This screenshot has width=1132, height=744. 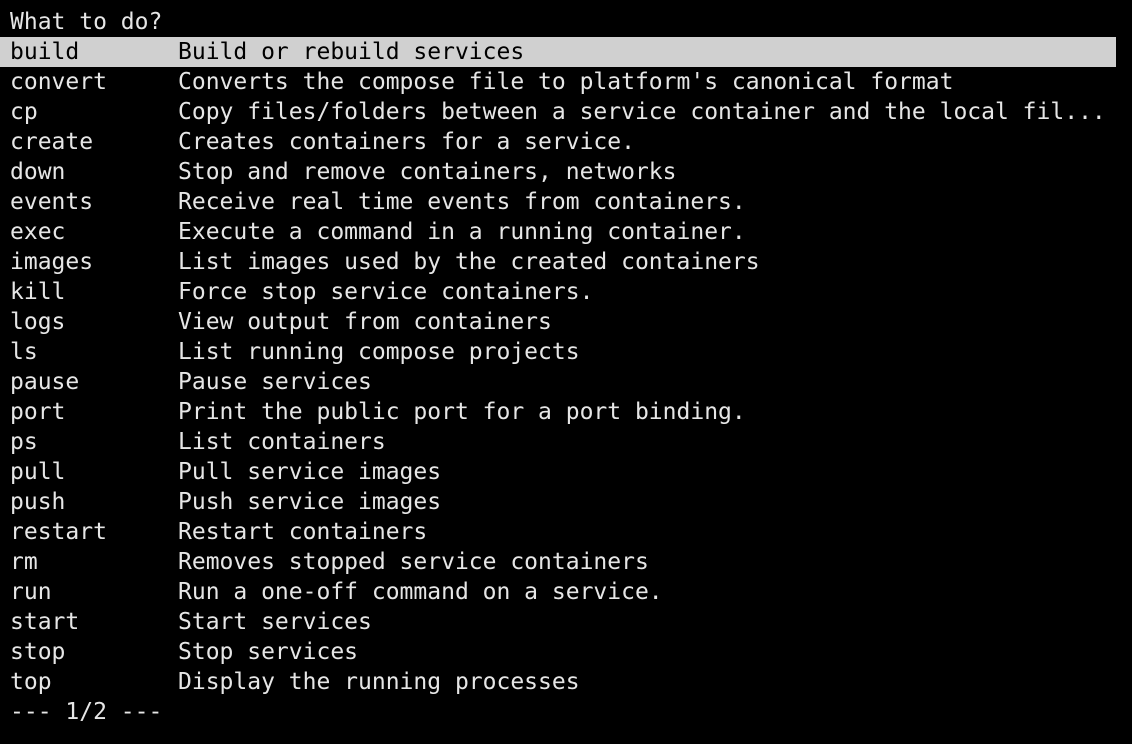 I want to click on menu-item-command: down, so click(x=38, y=172).